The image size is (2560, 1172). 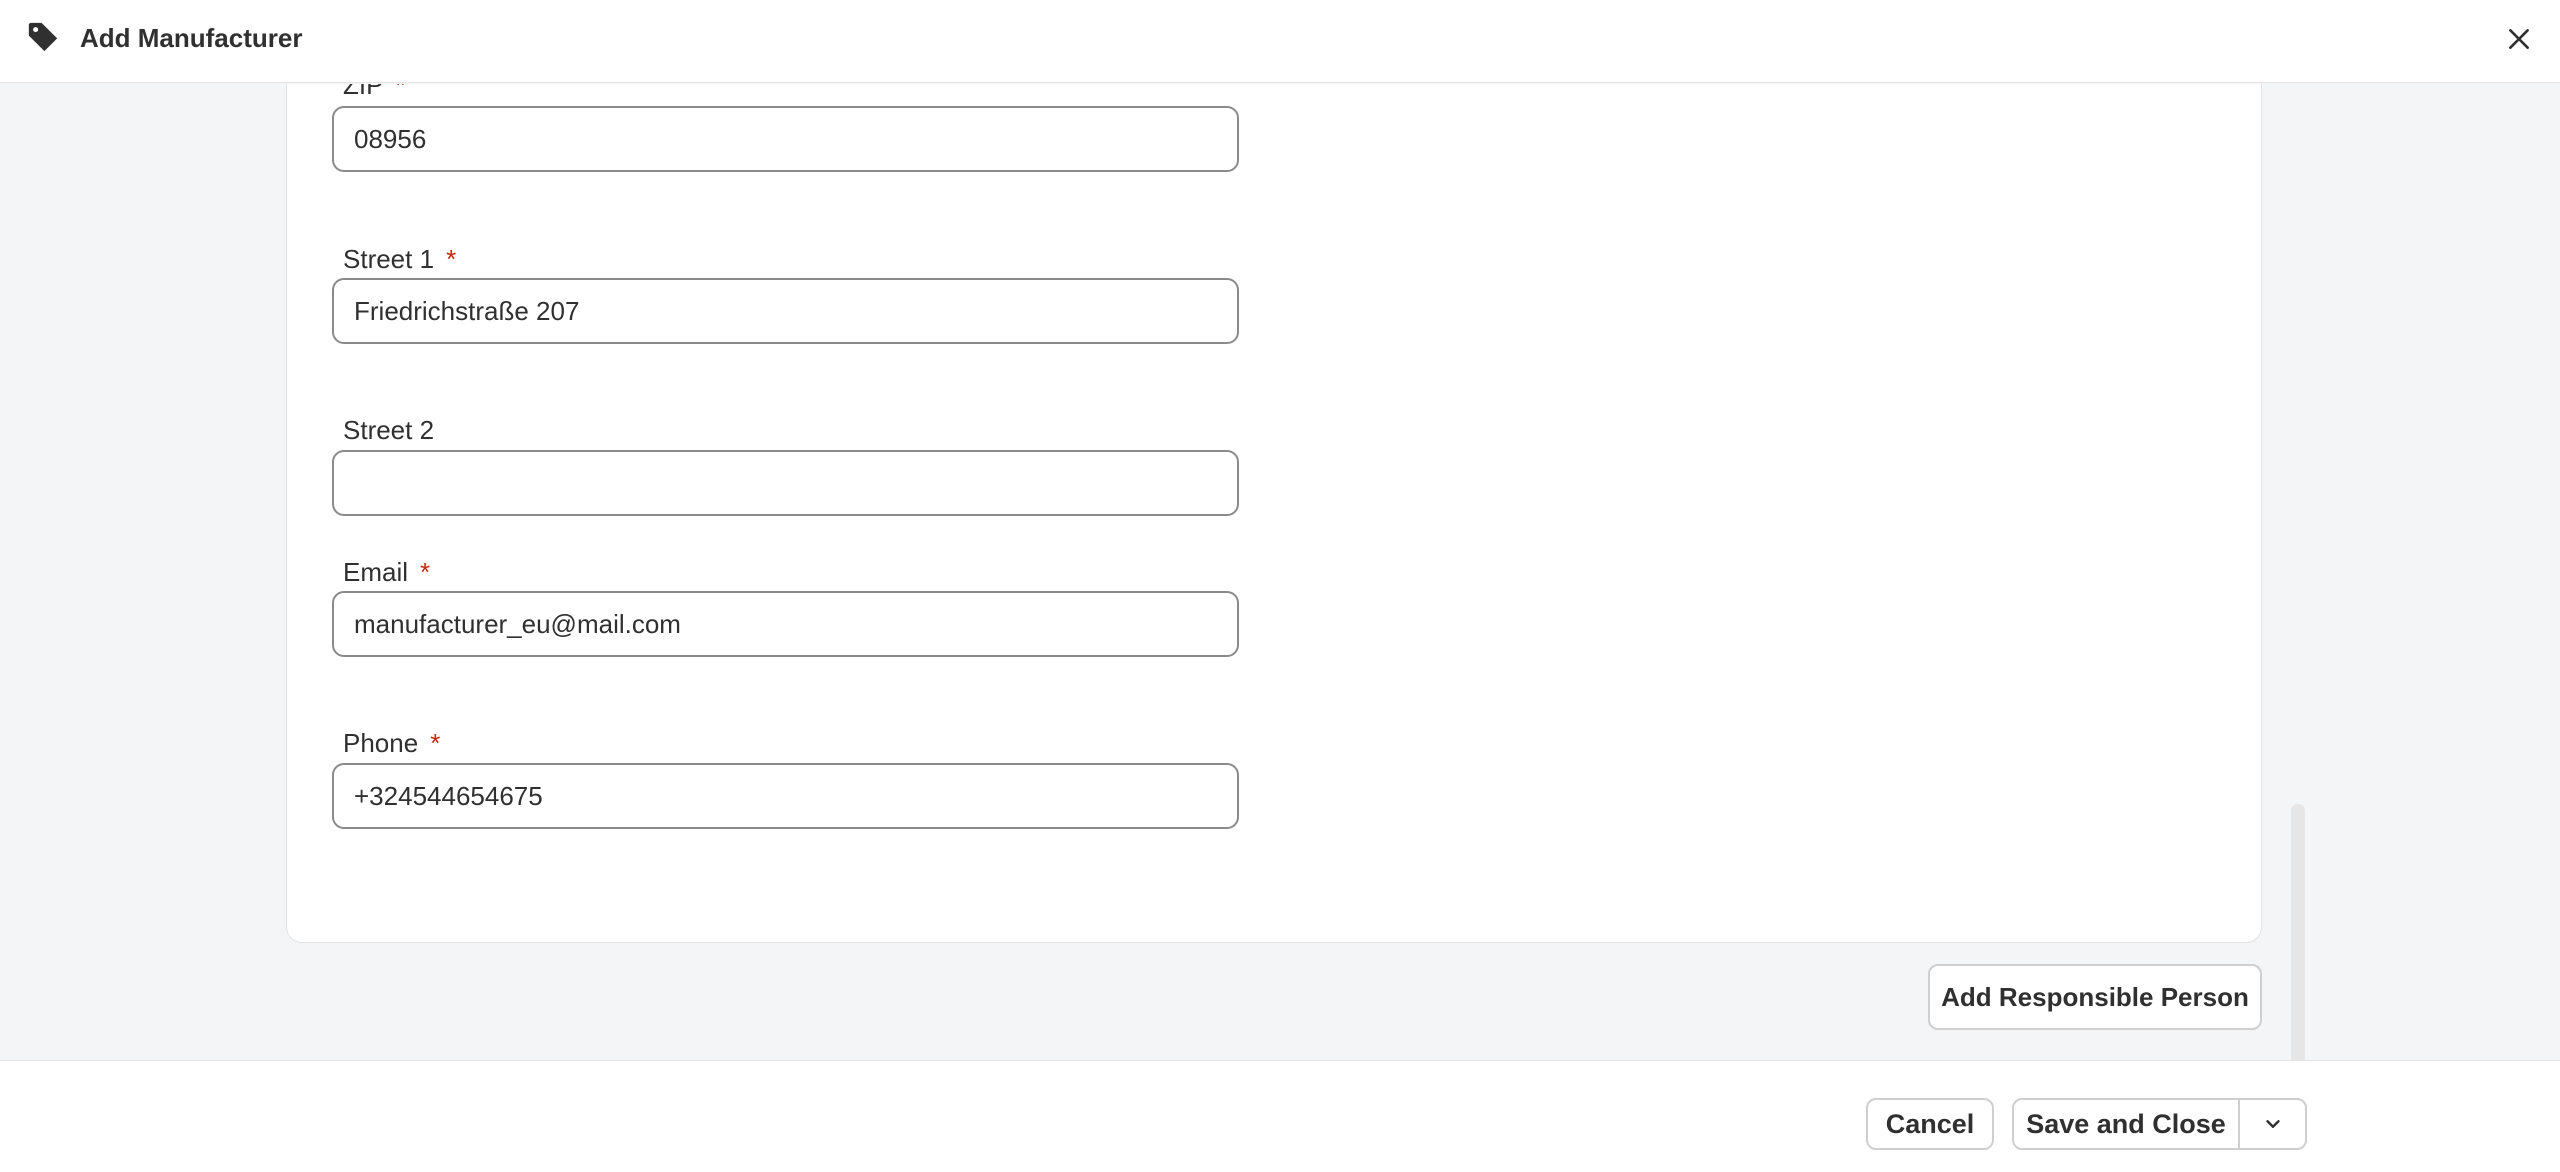 I want to click on street2-input, so click(x=785, y=483).